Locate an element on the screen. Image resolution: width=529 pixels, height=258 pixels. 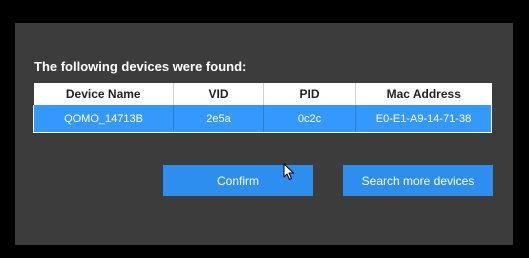
column-header-pid: PID is located at coordinates (309, 94).